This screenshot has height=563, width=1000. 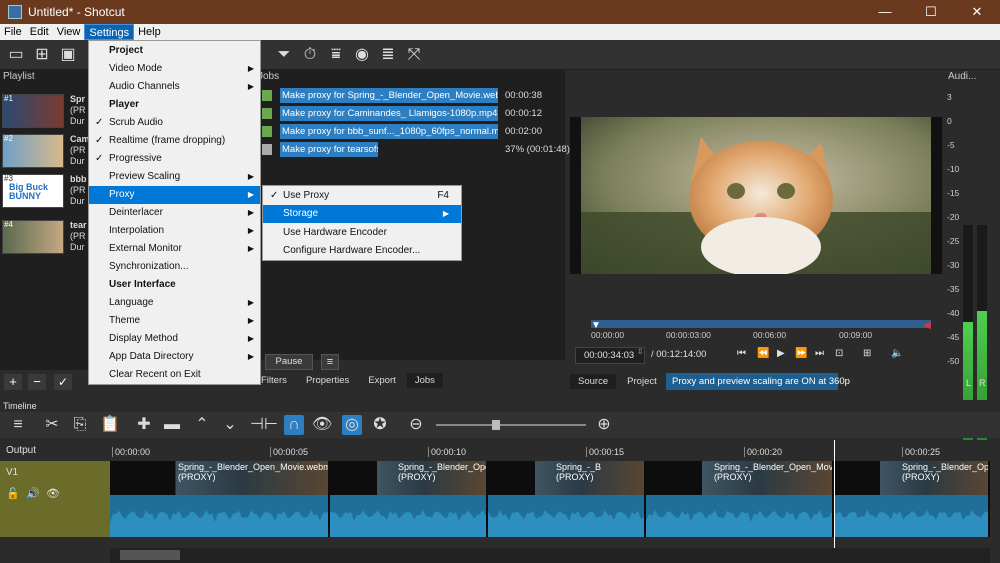 I want to click on menu-file: File, so click(x=13, y=32).